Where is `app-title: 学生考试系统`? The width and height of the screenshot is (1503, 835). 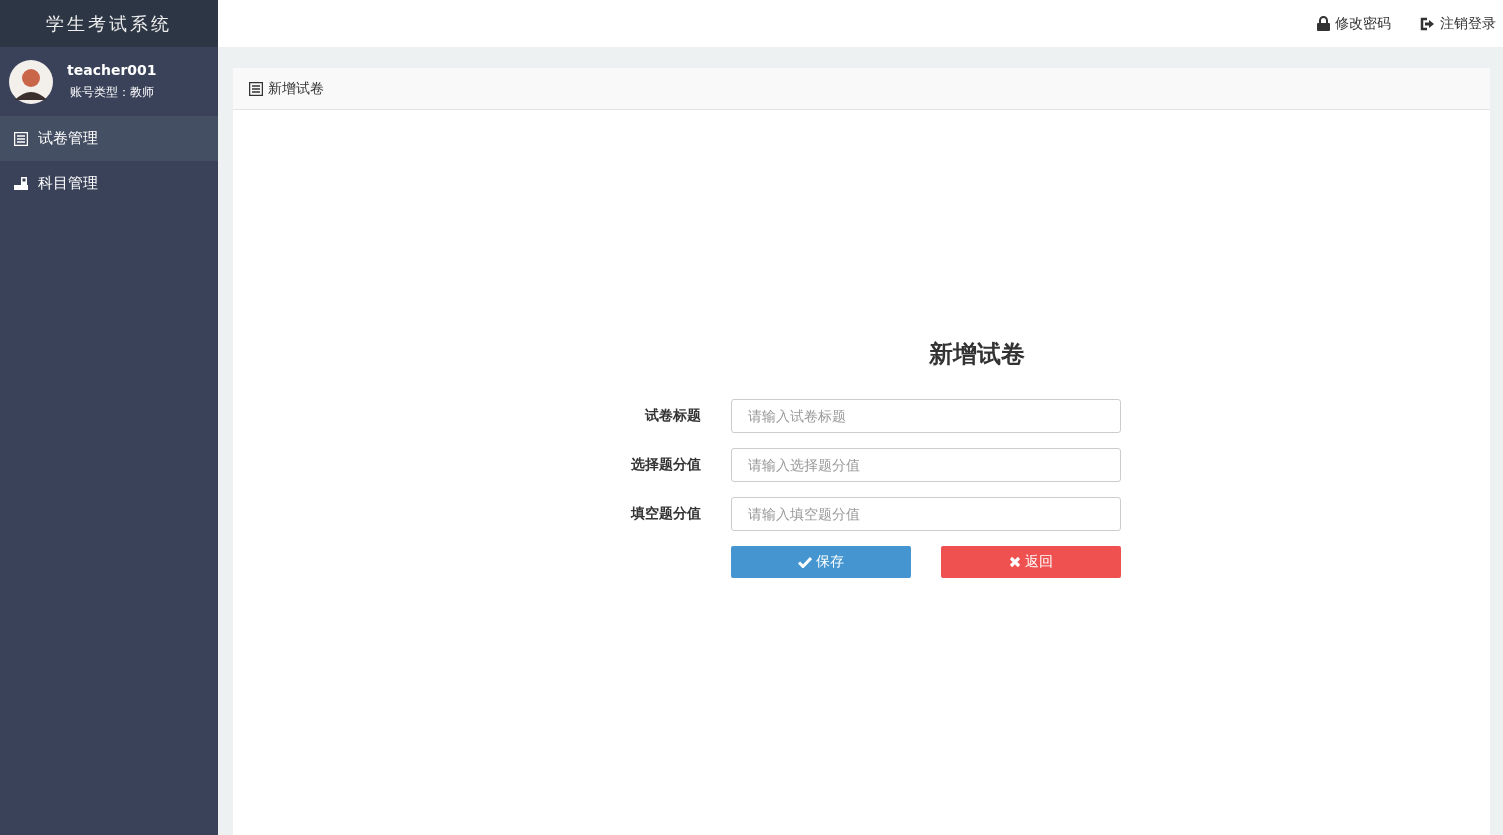 app-title: 学生考试系统 is located at coordinates (109, 23).